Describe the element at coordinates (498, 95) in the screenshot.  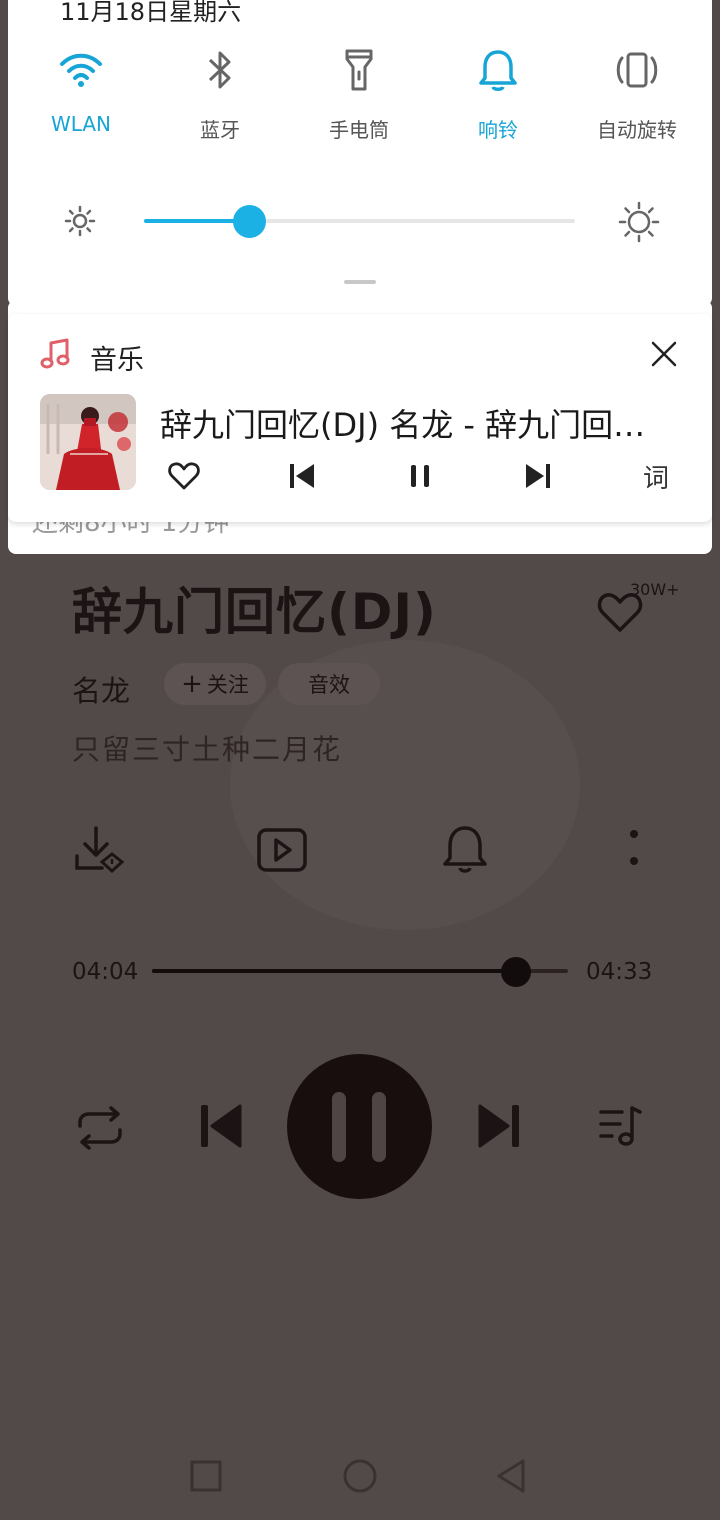
I see `toggle-ringer: 响铃` at that location.